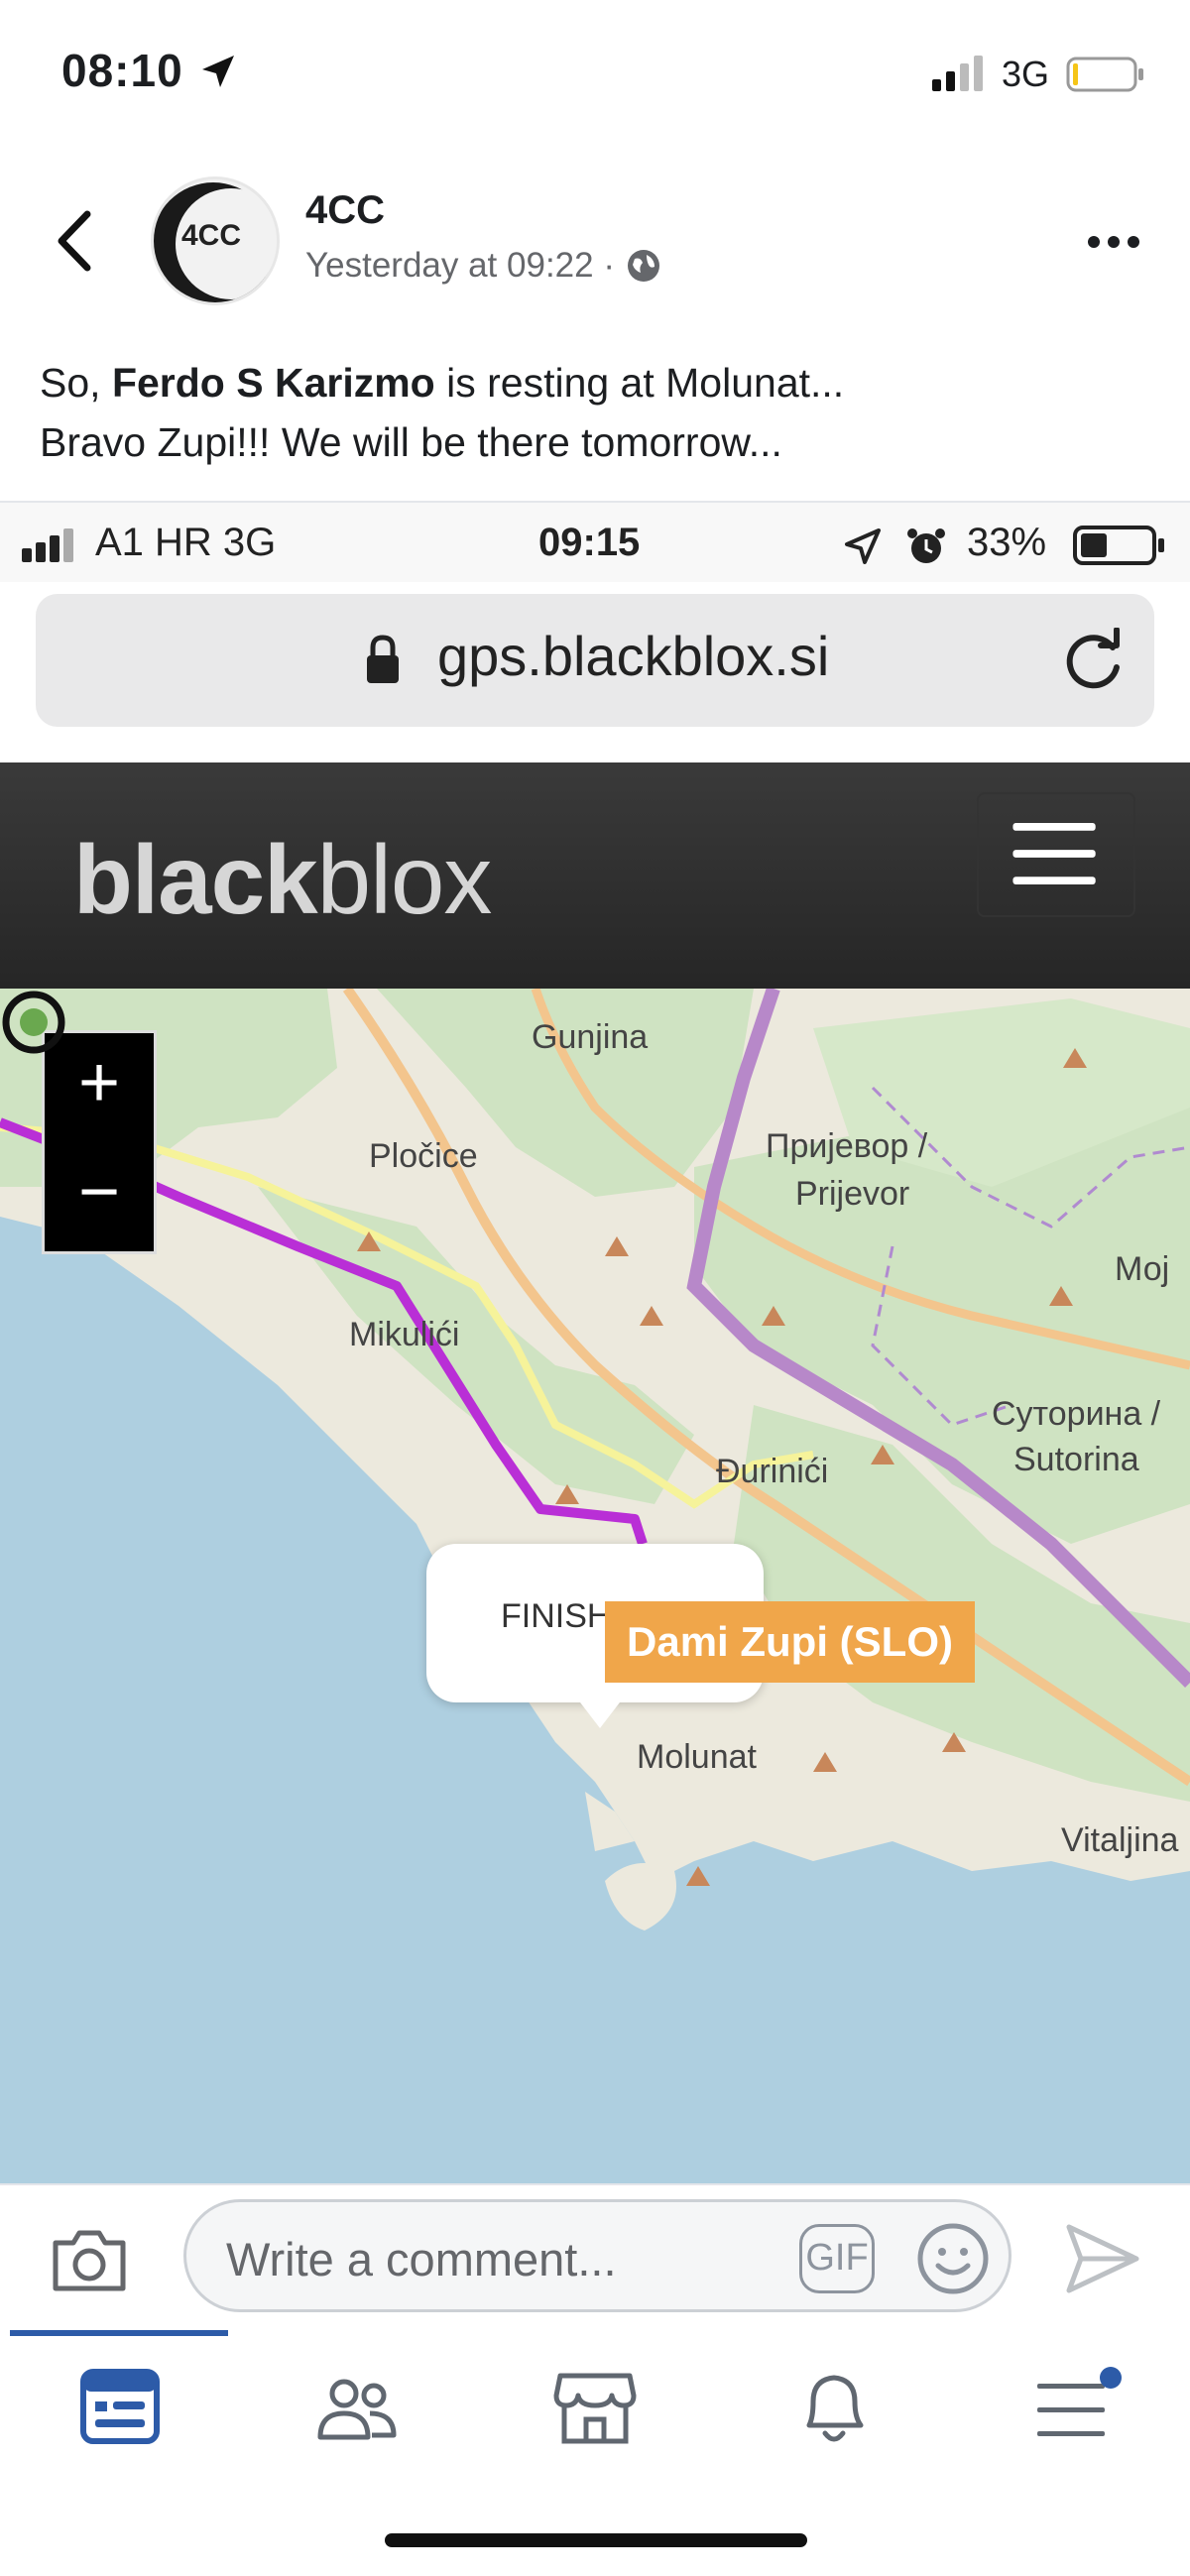  I want to click on page-name: 4CC, so click(345, 210).